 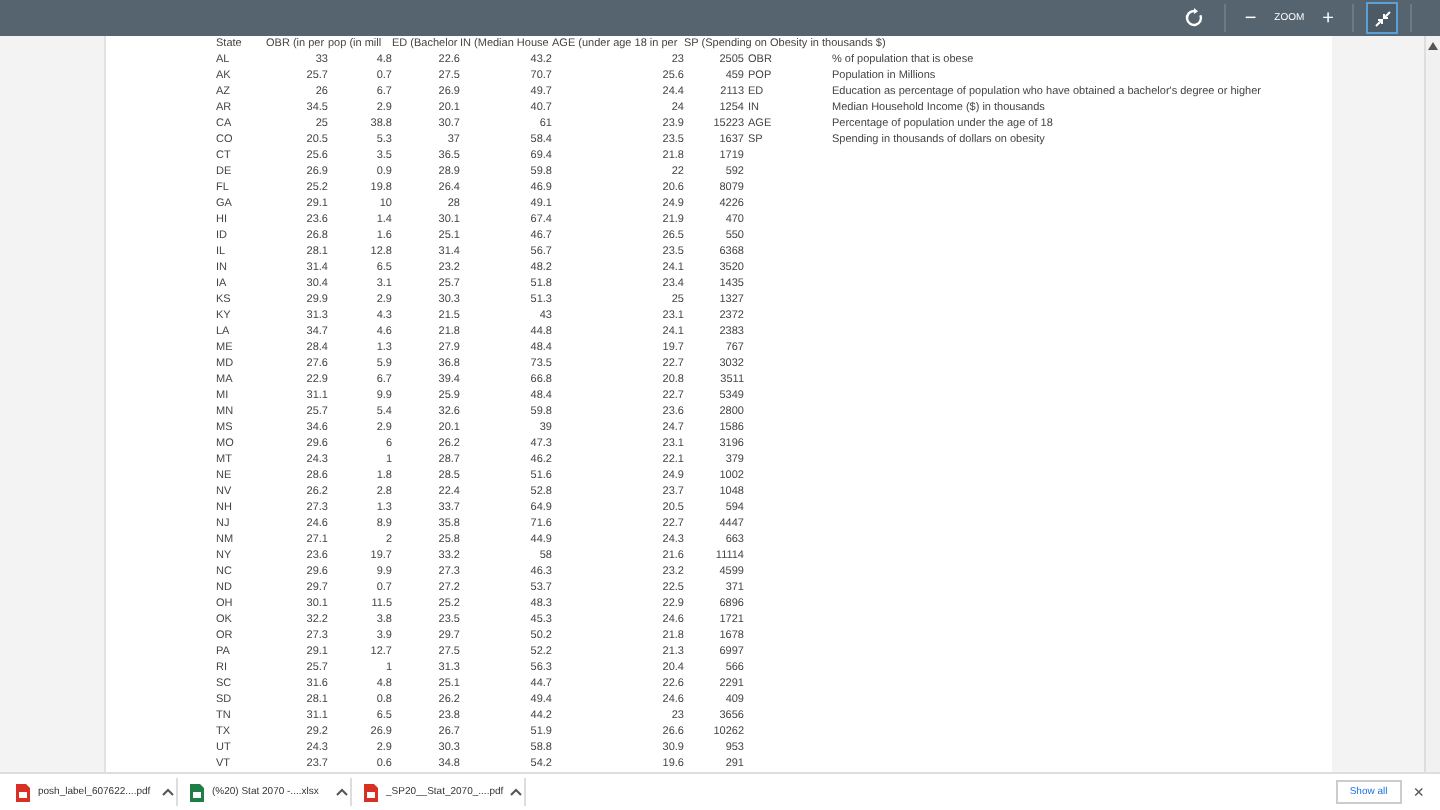 What do you see at coordinates (1328, 18) in the screenshot?
I see `zoom-in-button: +` at bounding box center [1328, 18].